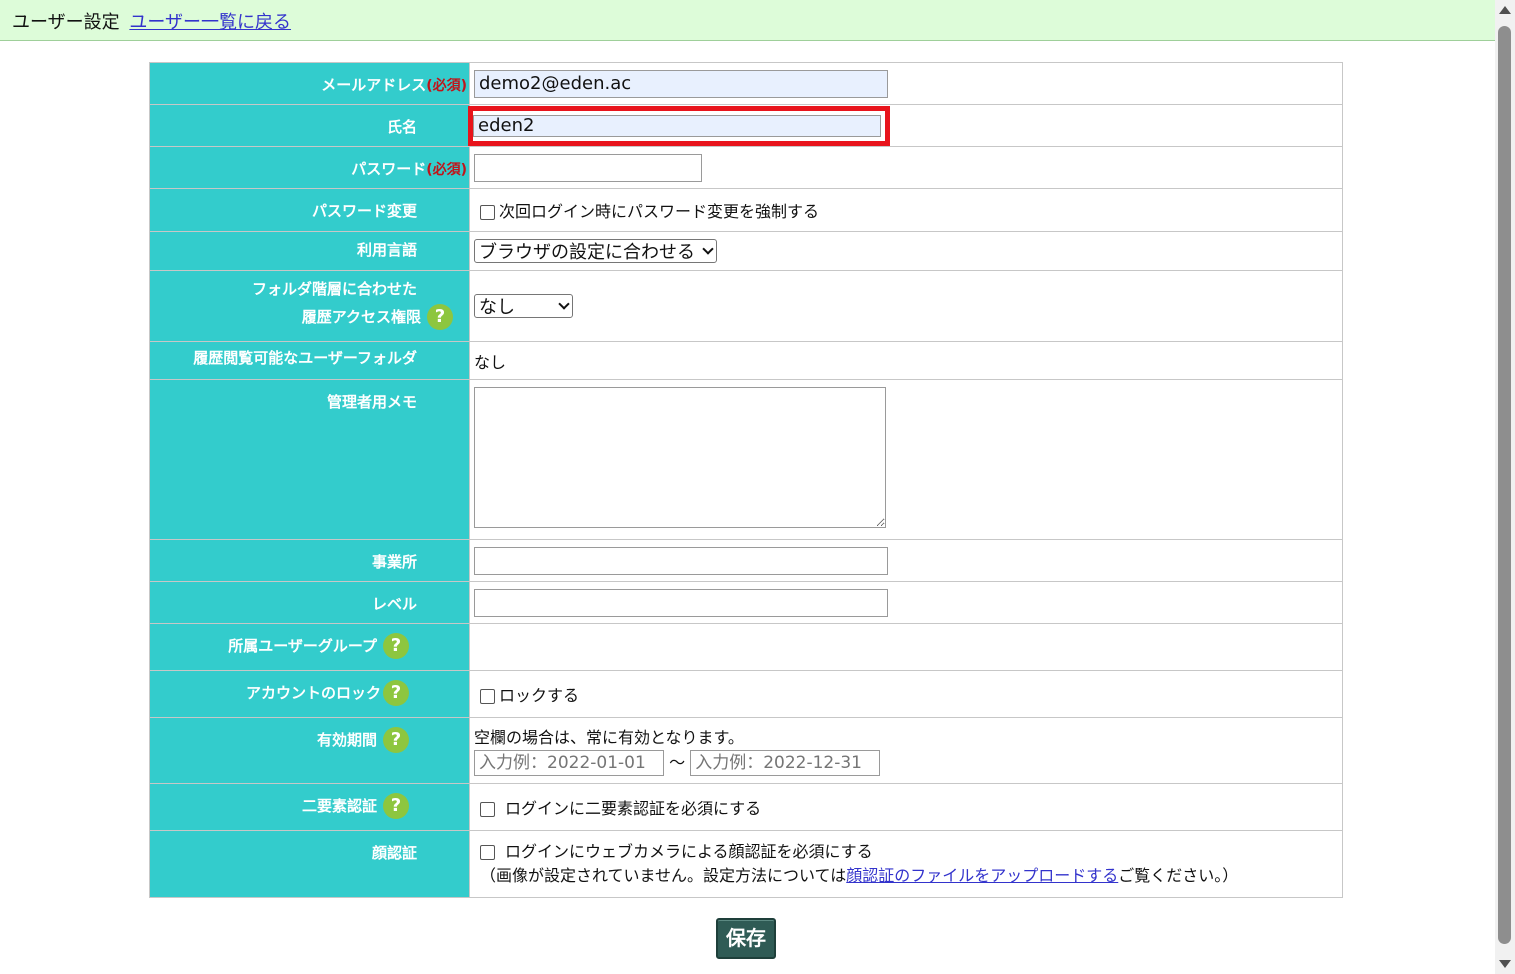 Image resolution: width=1515 pixels, height=974 pixels. Describe the element at coordinates (487, 696) in the screenshot. I see `account-lock-checkbox` at that location.